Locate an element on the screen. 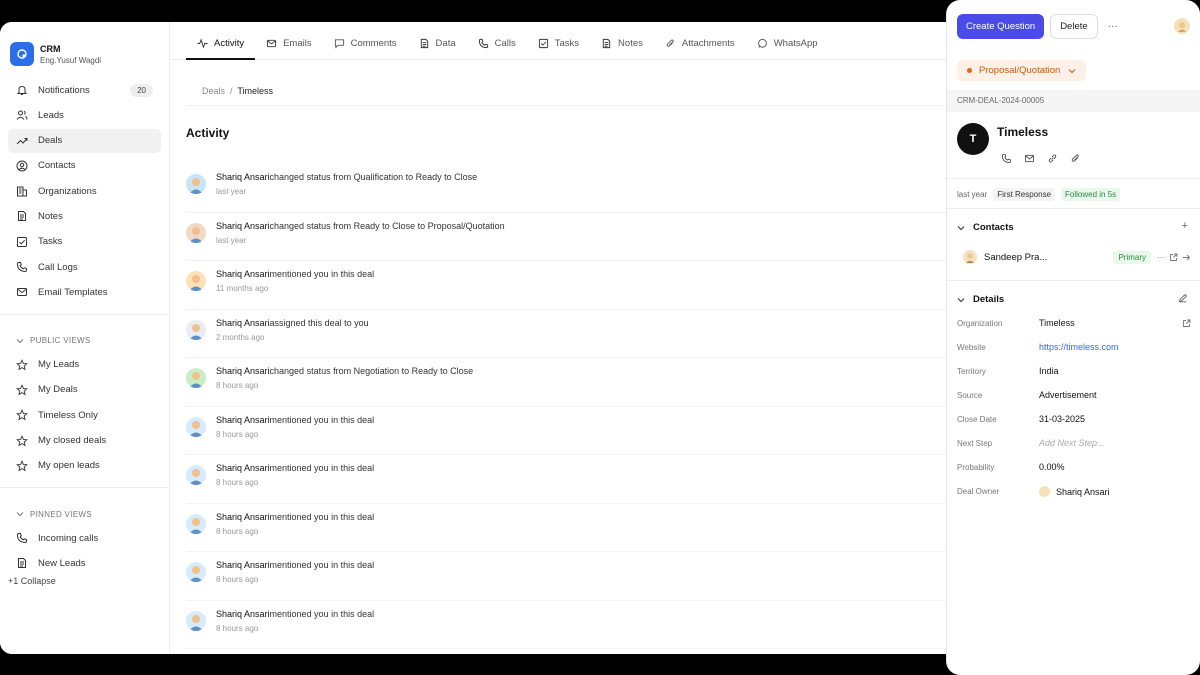 This screenshot has width=1200, height=675. first-response-badge: First Response is located at coordinates (1024, 194).